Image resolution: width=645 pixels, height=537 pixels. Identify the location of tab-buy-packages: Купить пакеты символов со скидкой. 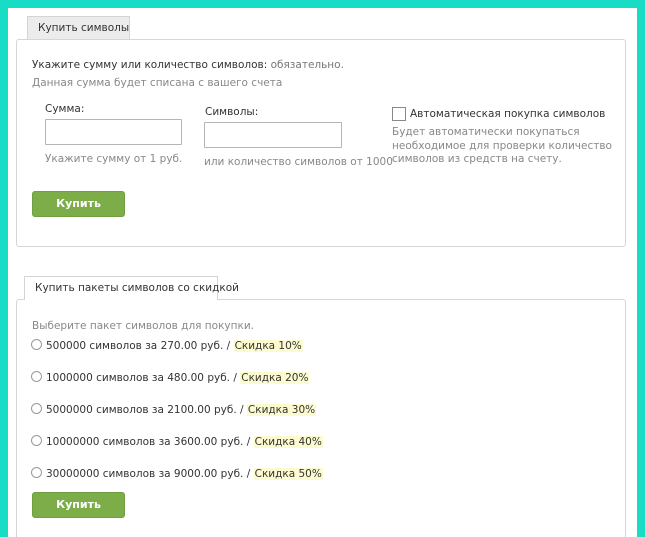
(131, 288).